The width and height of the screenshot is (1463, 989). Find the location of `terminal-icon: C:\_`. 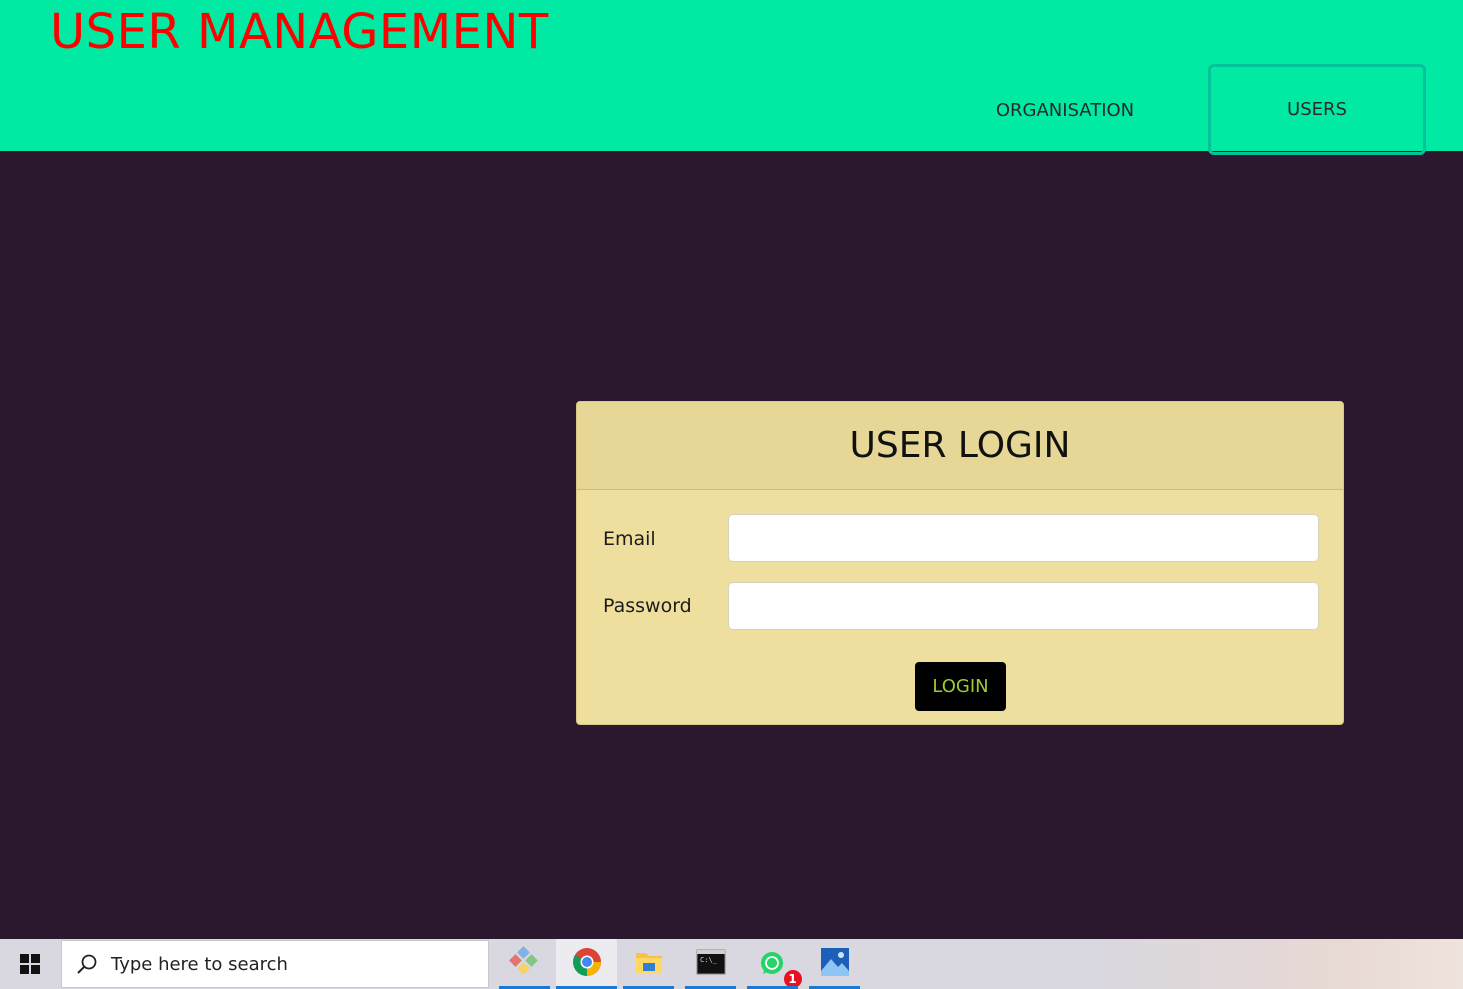

terminal-icon: C:\_ is located at coordinates (711, 964).